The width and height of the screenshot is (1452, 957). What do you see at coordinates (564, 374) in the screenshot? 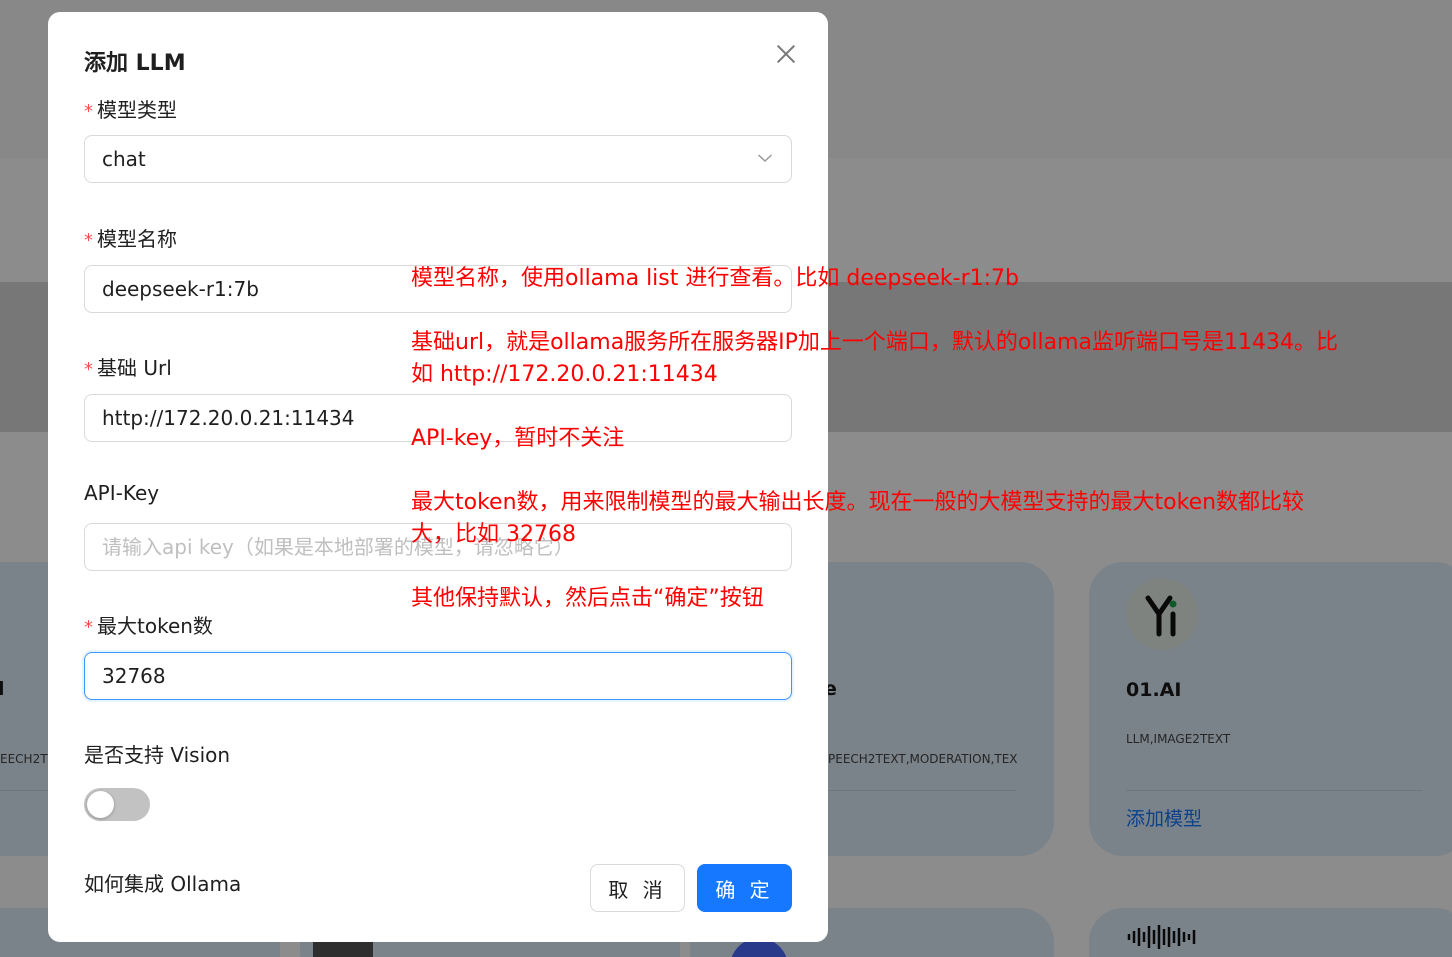
I see `annotation-base-url-line2: 如 http://172.20.0.21:11434` at bounding box center [564, 374].